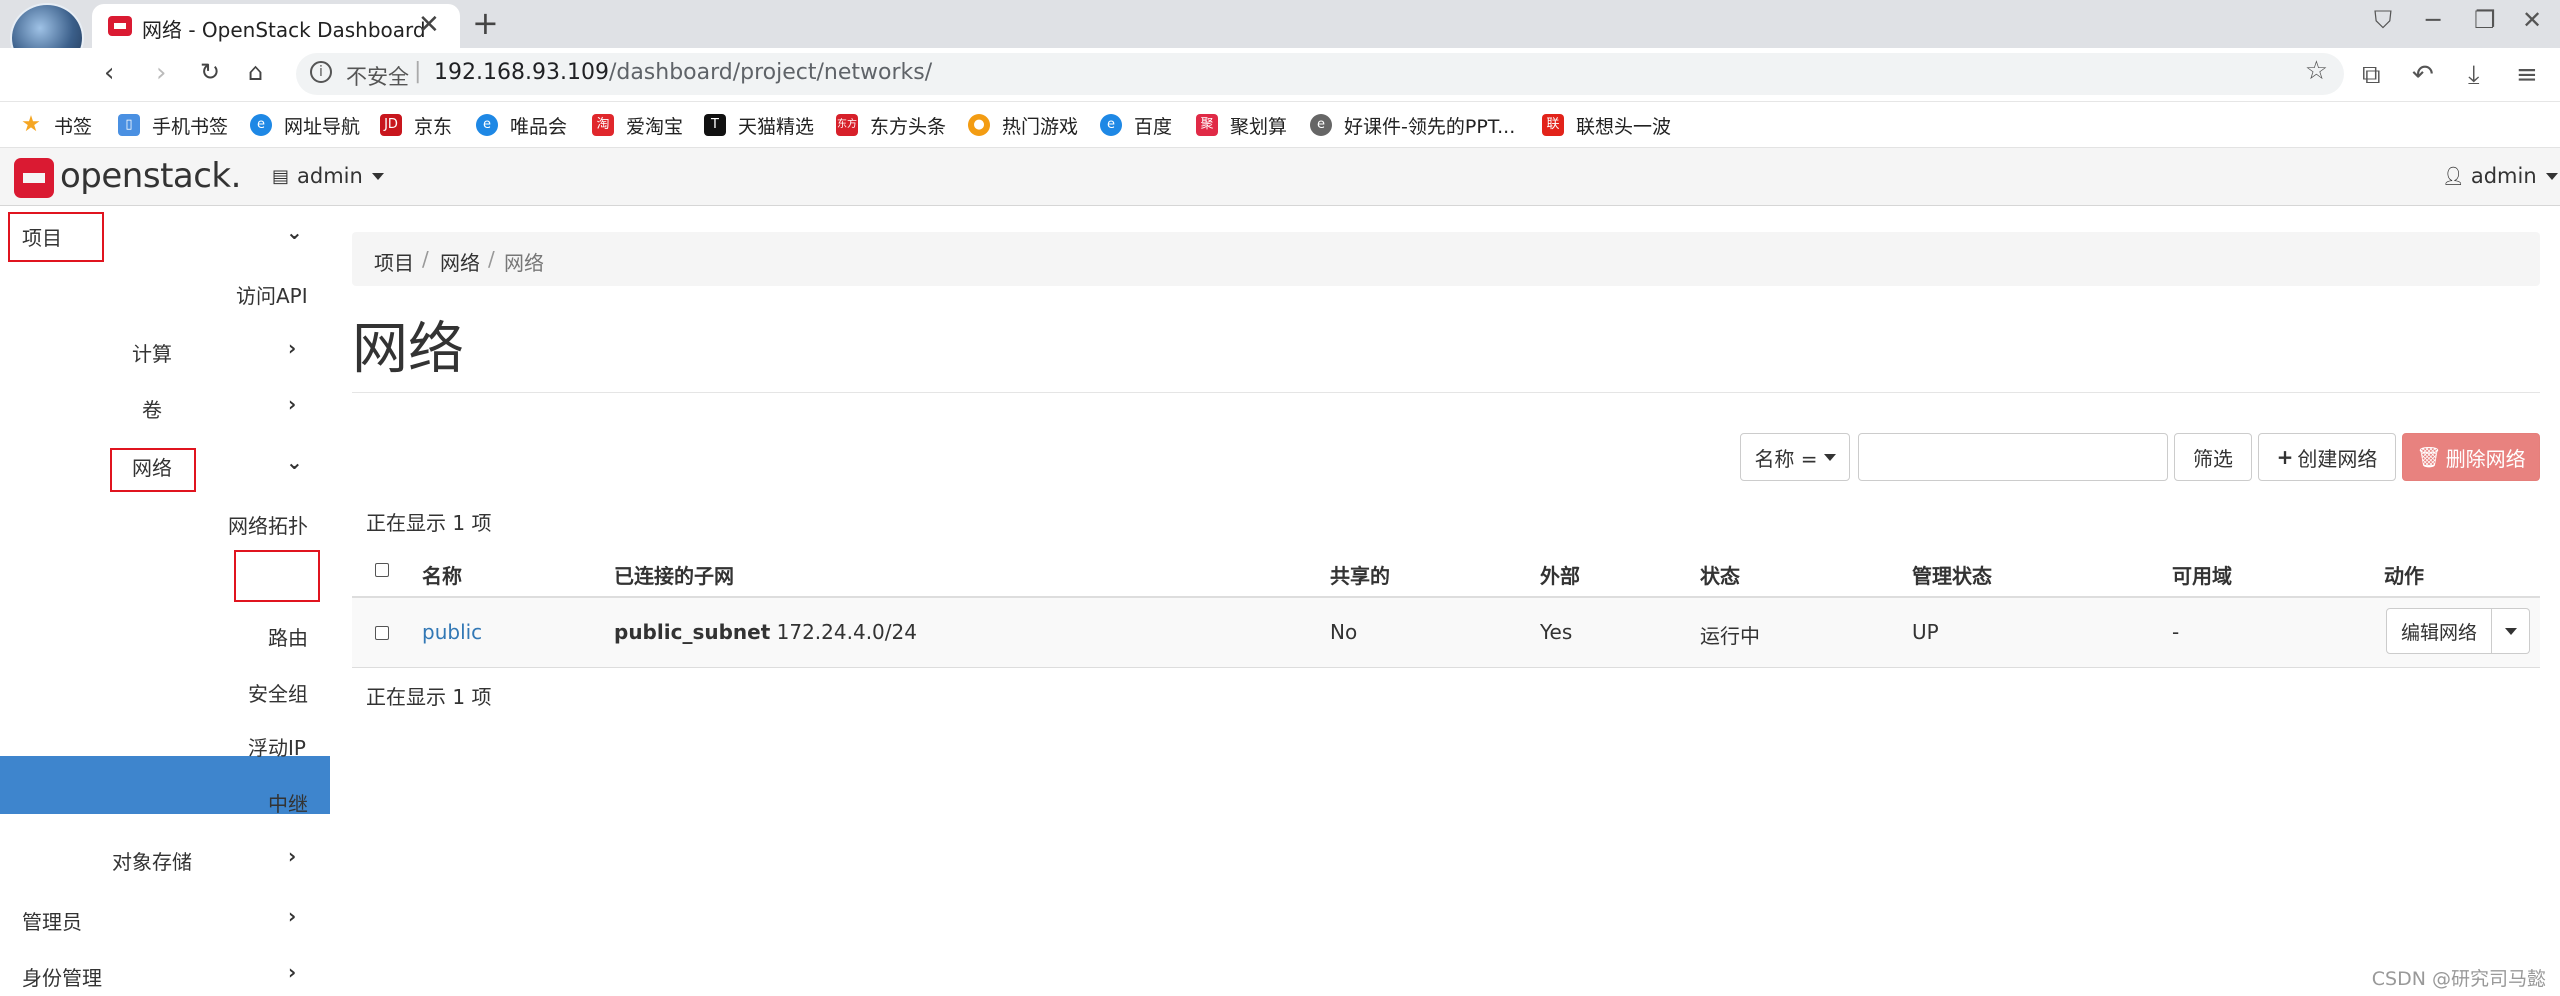 The width and height of the screenshot is (2560, 996). I want to click on column-header-availability-zone: 可用域, so click(2202, 574).